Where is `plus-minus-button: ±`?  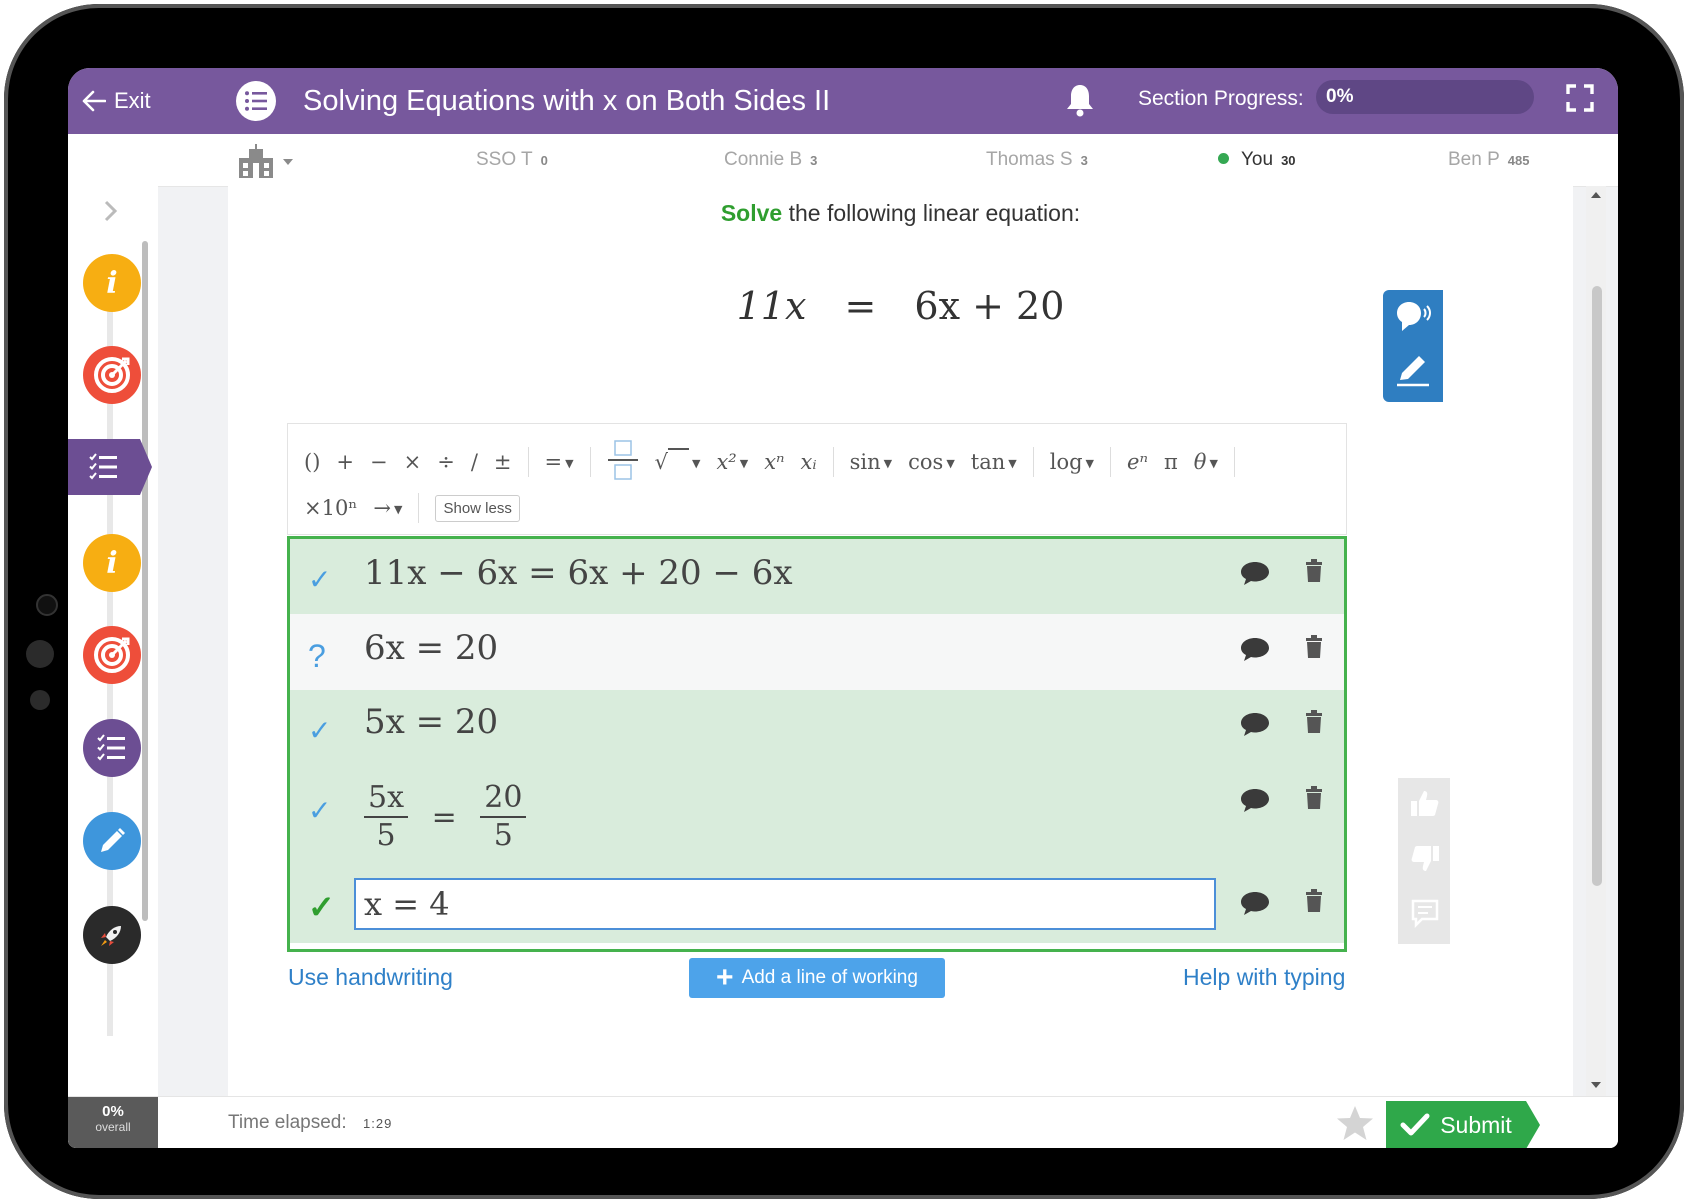 plus-minus-button: ± is located at coordinates (503, 462).